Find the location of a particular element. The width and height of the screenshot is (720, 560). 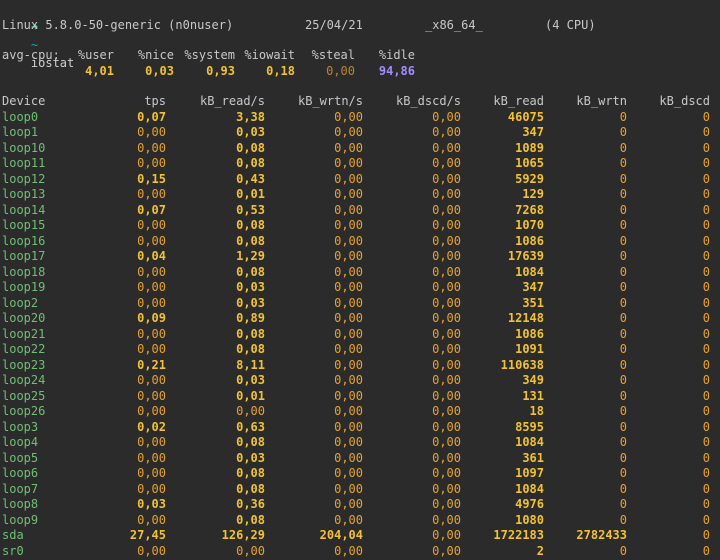

cpu-value-user: 4,01 is located at coordinates (99, 71).